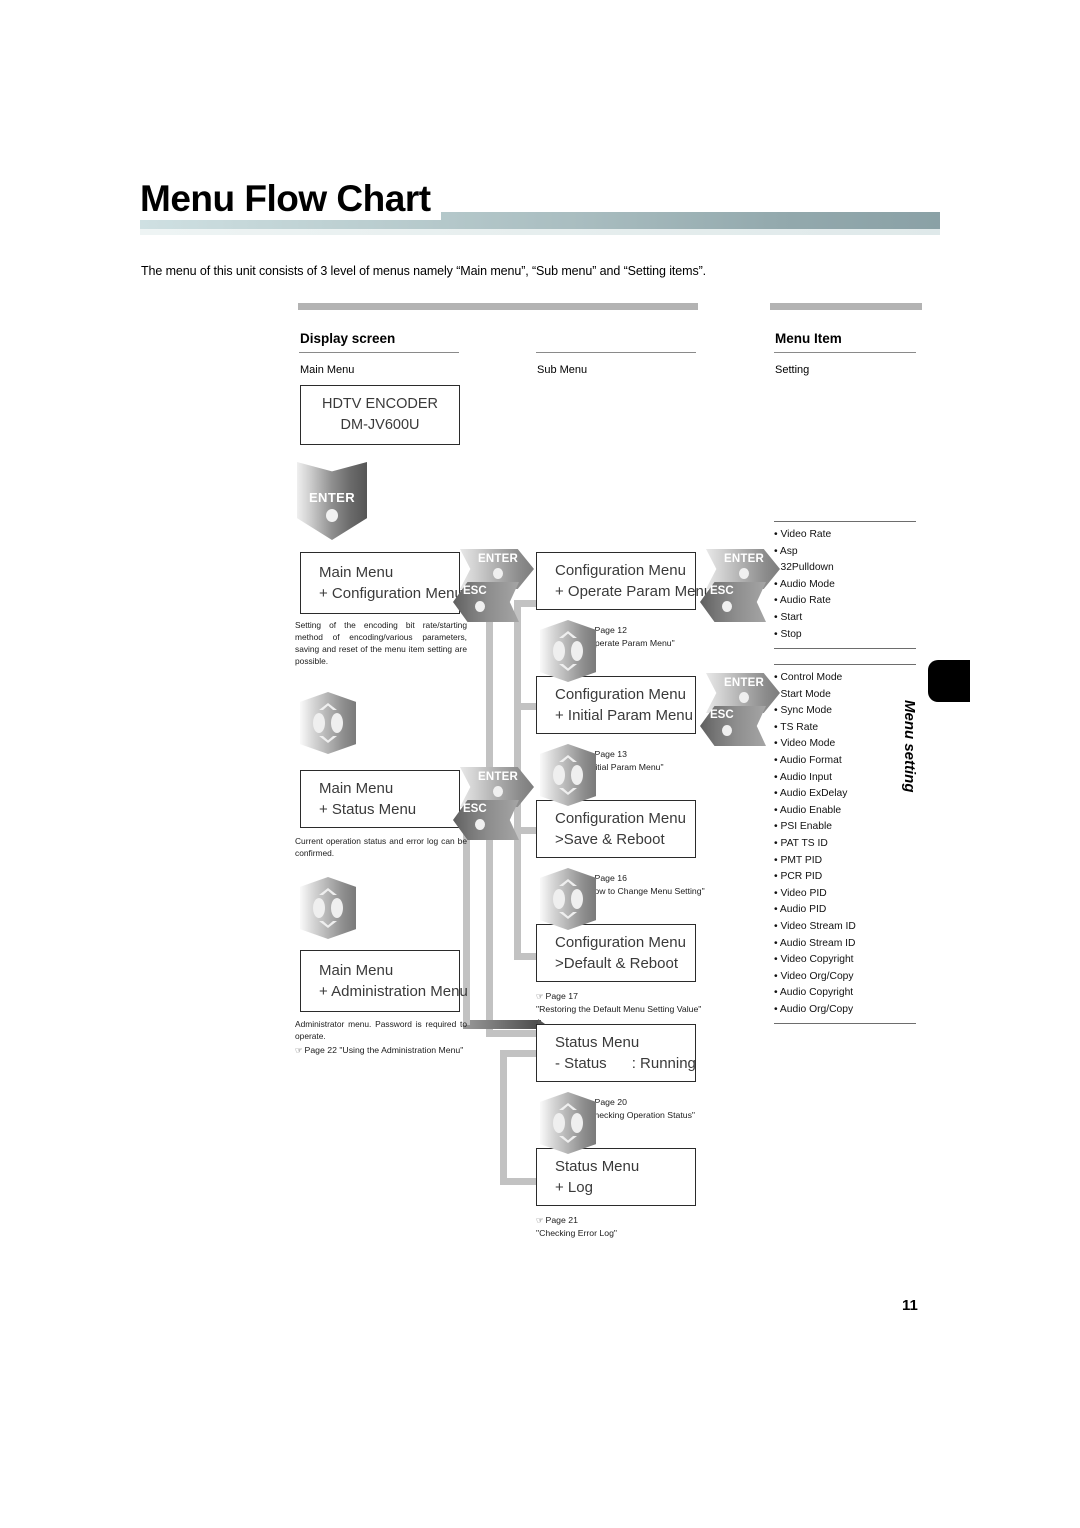 The image size is (1080, 1528). I want to click on nav-updown-initial-param-shape, so click(568, 775).